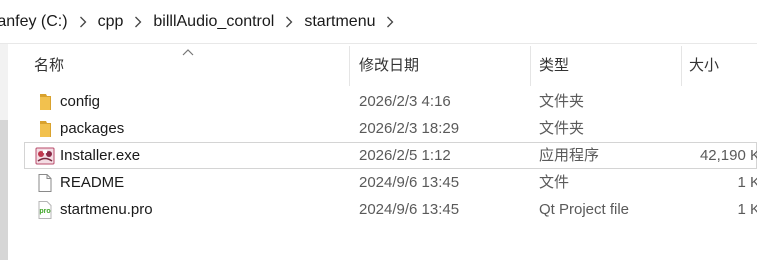  Describe the element at coordinates (554, 66) in the screenshot. I see `column-header-type: 类型` at that location.